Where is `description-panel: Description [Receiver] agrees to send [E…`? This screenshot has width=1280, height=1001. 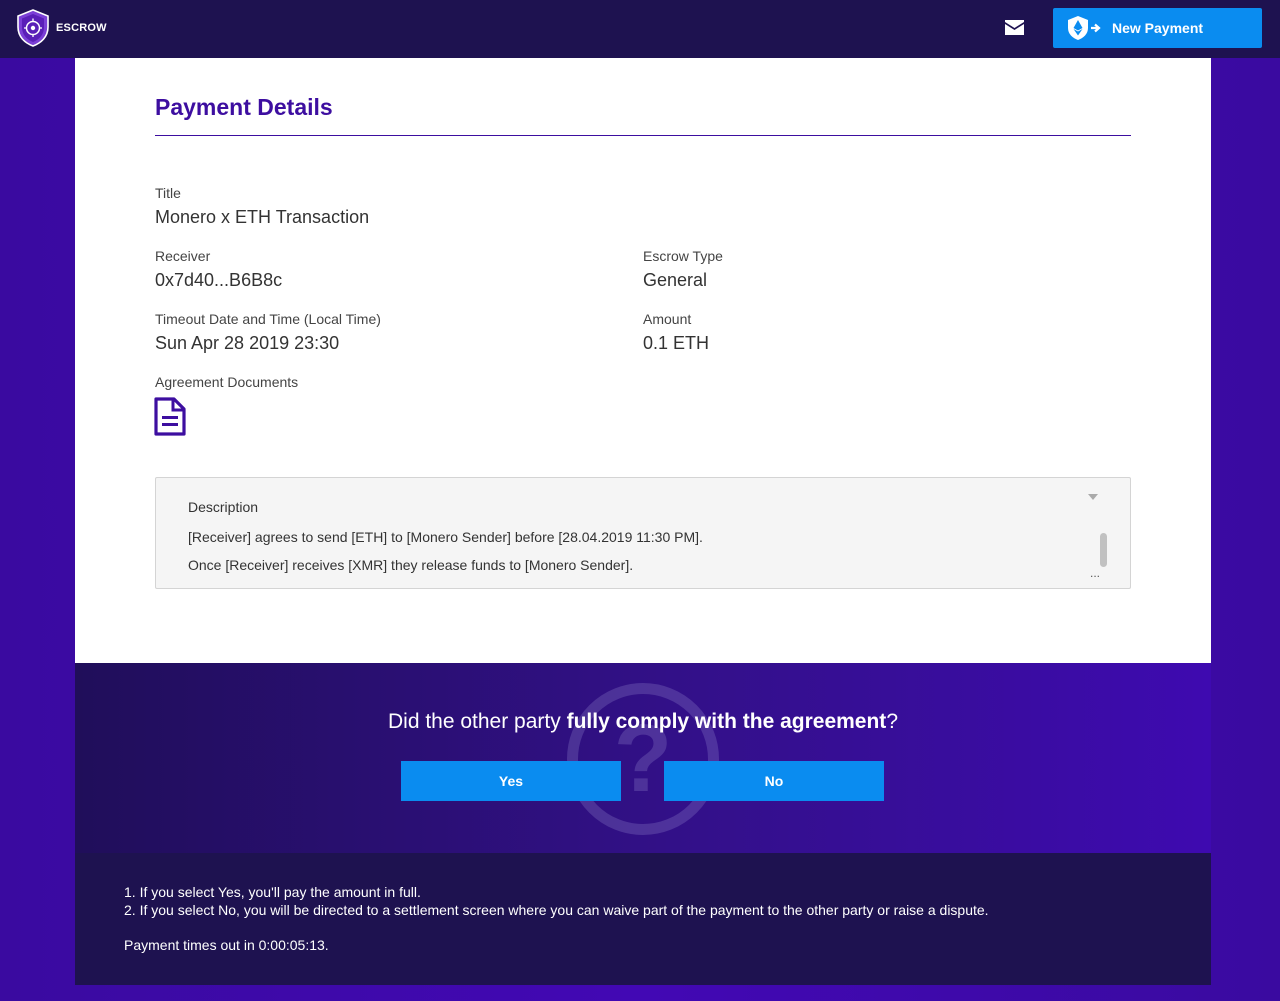 description-panel: Description [Receiver] agrees to send [E… is located at coordinates (643, 533).